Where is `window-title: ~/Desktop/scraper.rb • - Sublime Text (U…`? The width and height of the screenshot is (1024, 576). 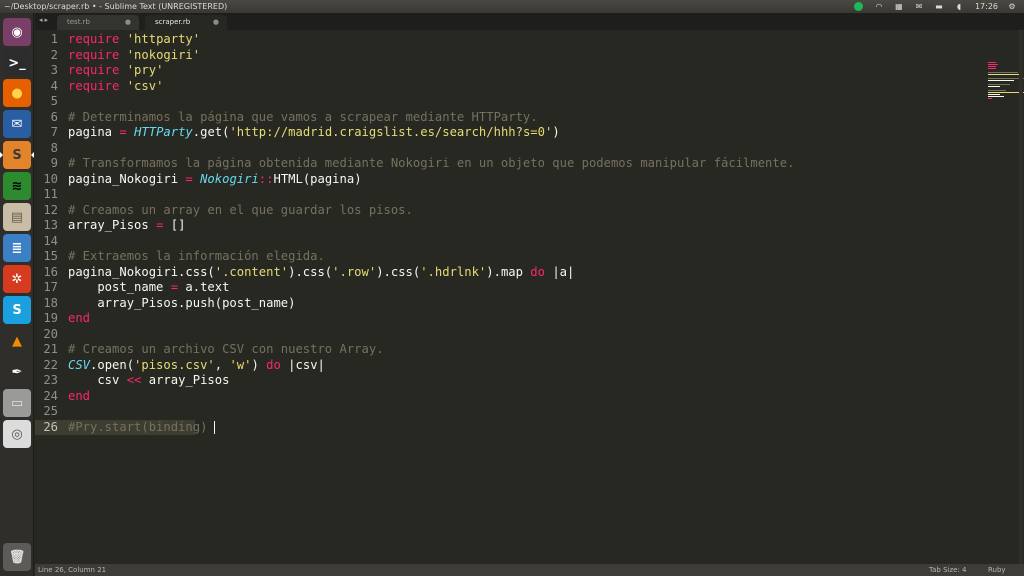 window-title: ~/Desktop/scraper.rb • - Sublime Text (U… is located at coordinates (116, 6).